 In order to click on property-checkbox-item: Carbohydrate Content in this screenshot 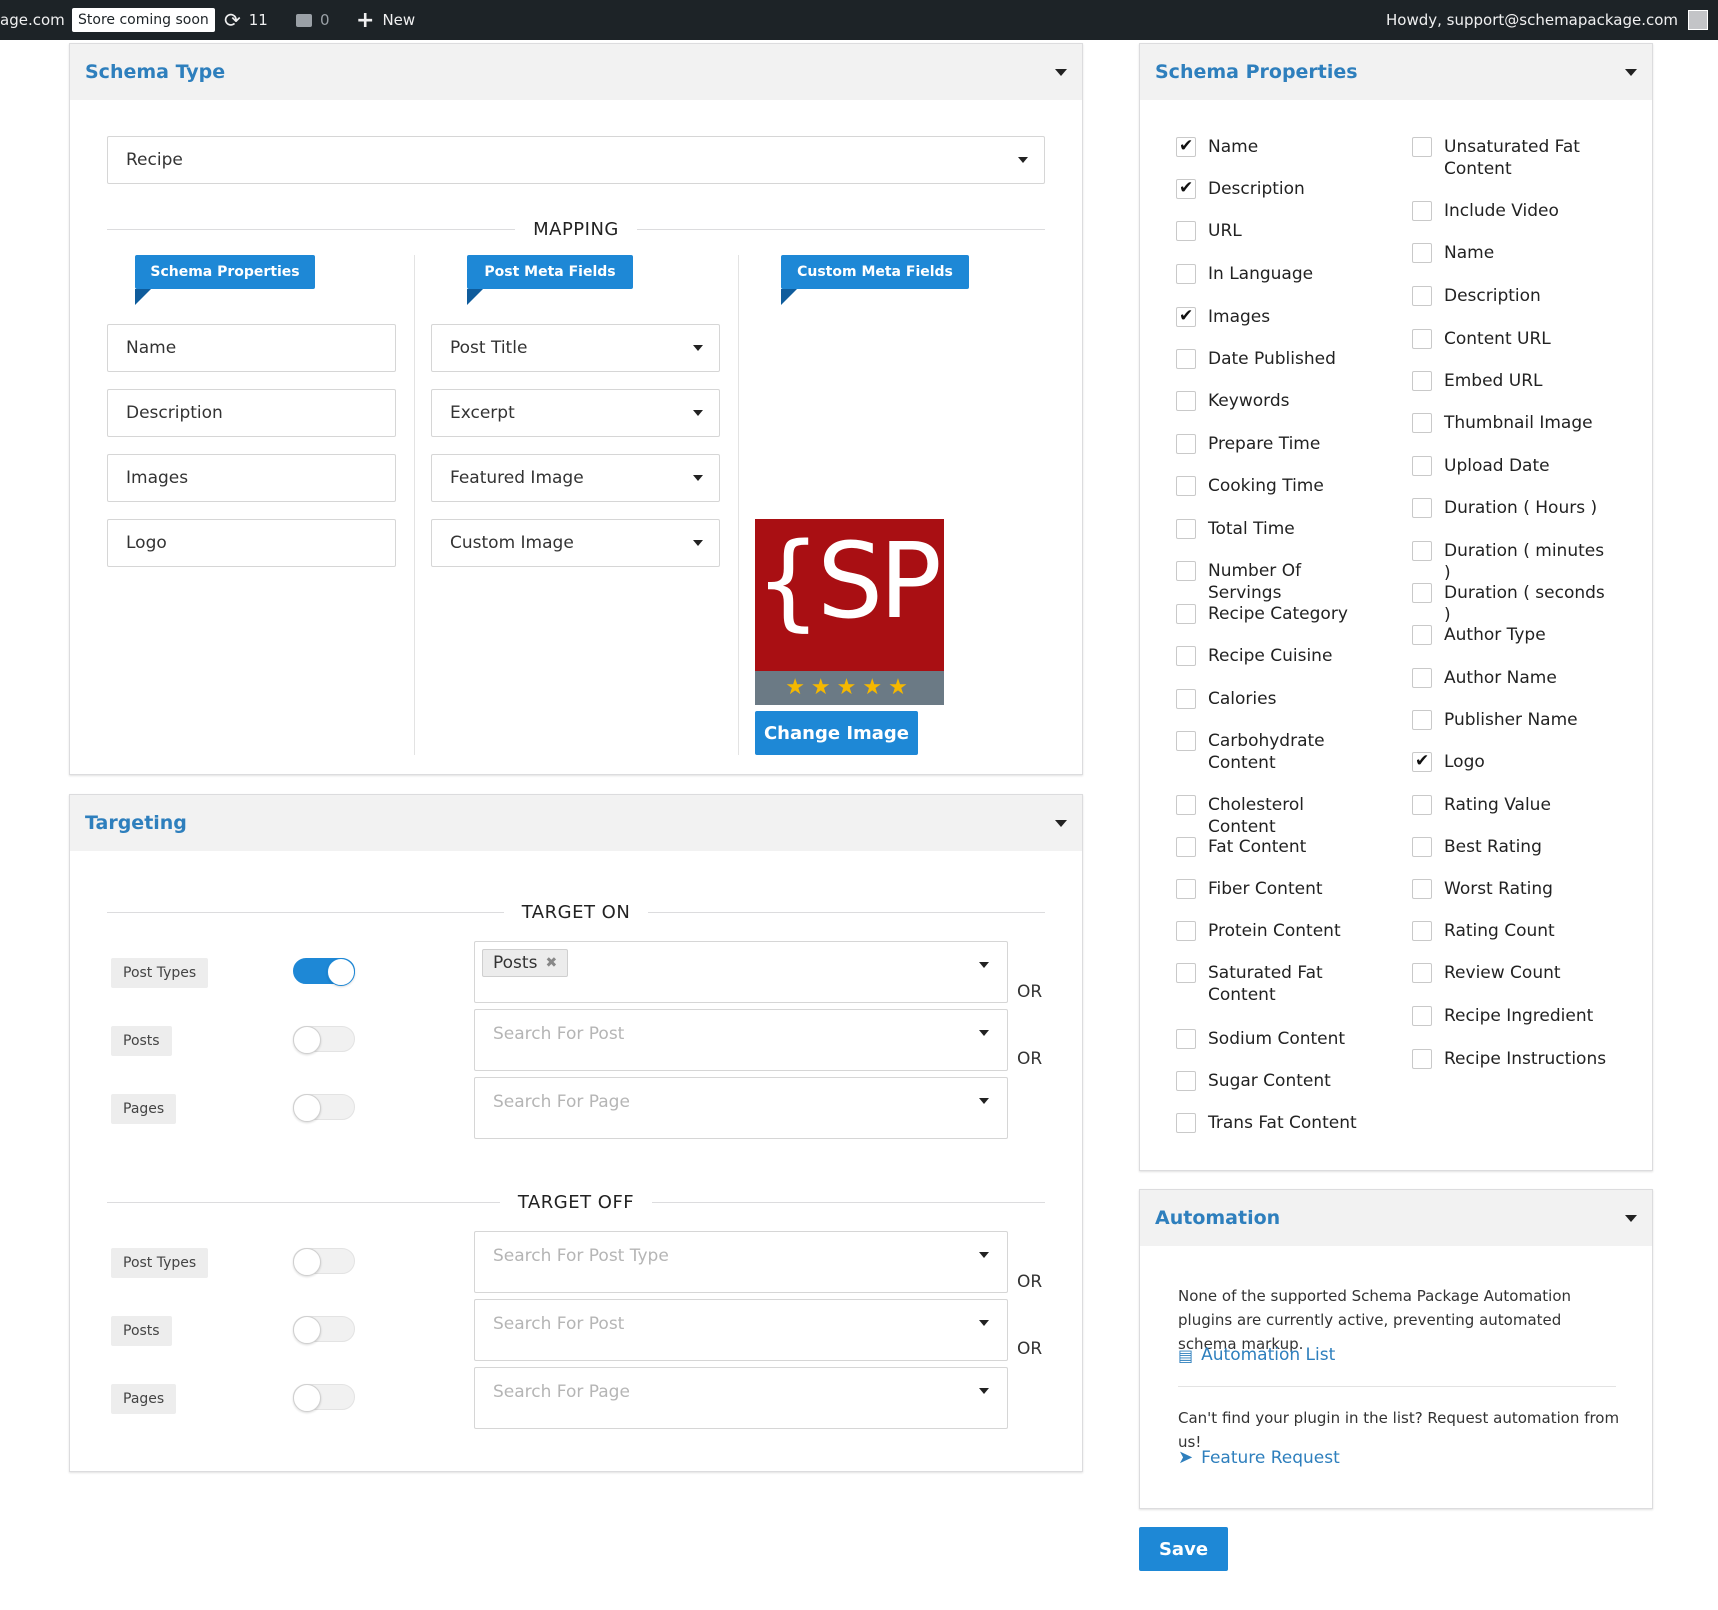, I will do `click(1276, 752)`.